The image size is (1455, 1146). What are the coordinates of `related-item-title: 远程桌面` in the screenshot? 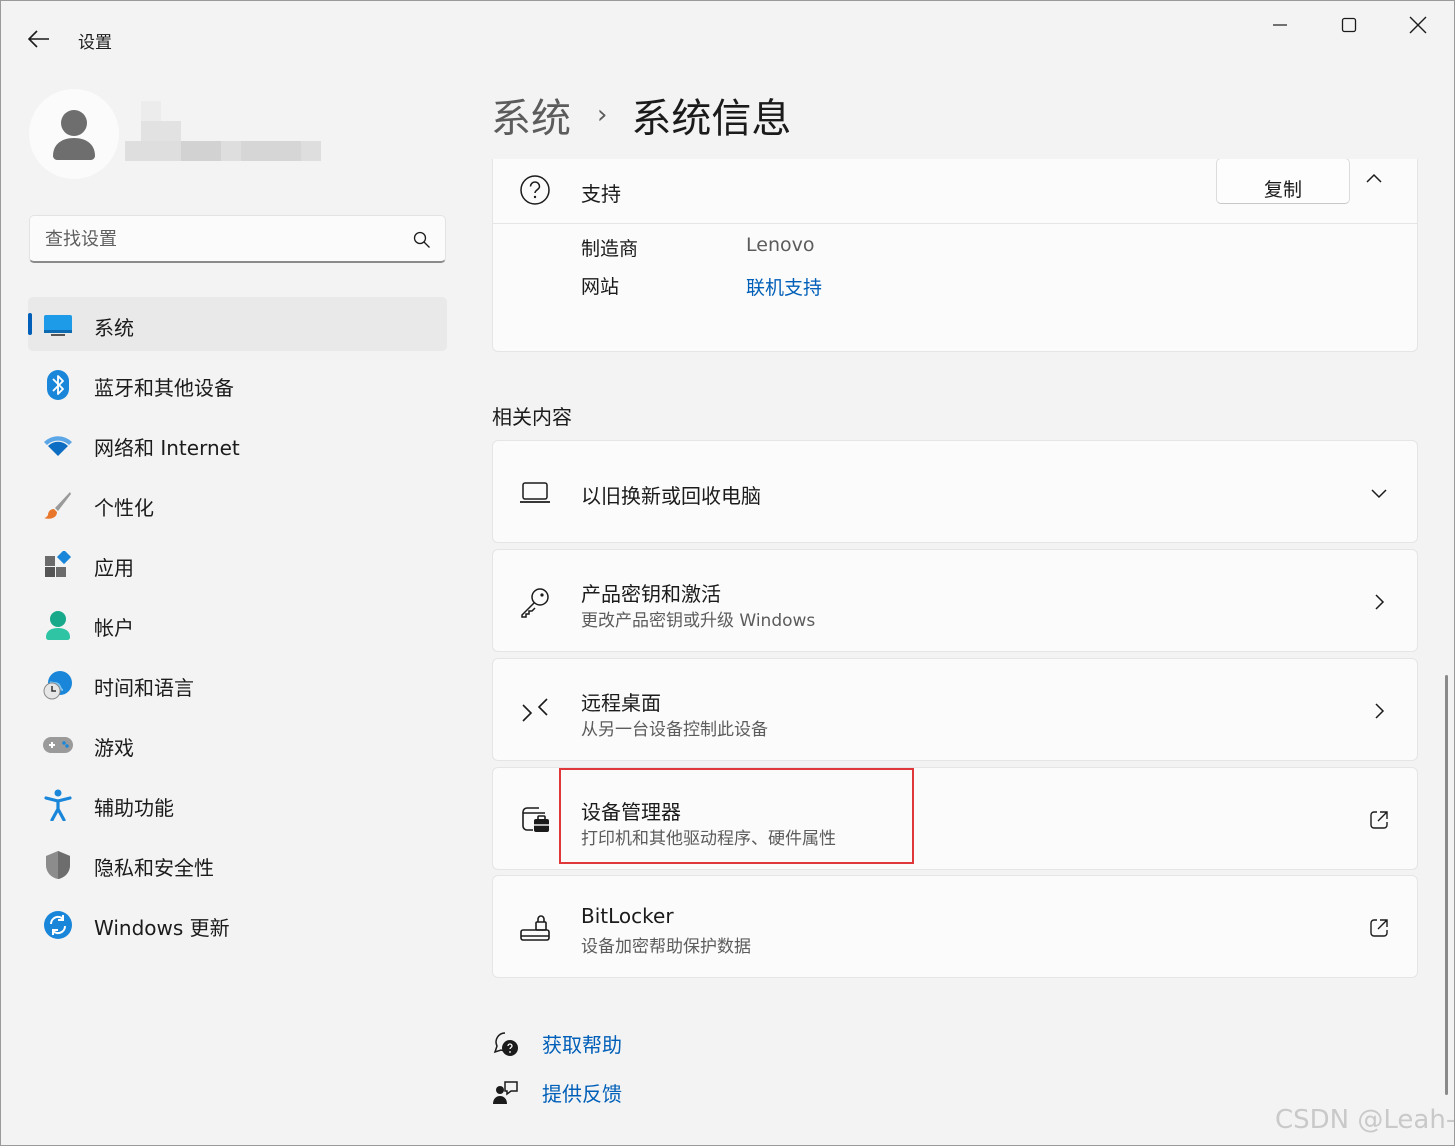 It's located at (621, 703).